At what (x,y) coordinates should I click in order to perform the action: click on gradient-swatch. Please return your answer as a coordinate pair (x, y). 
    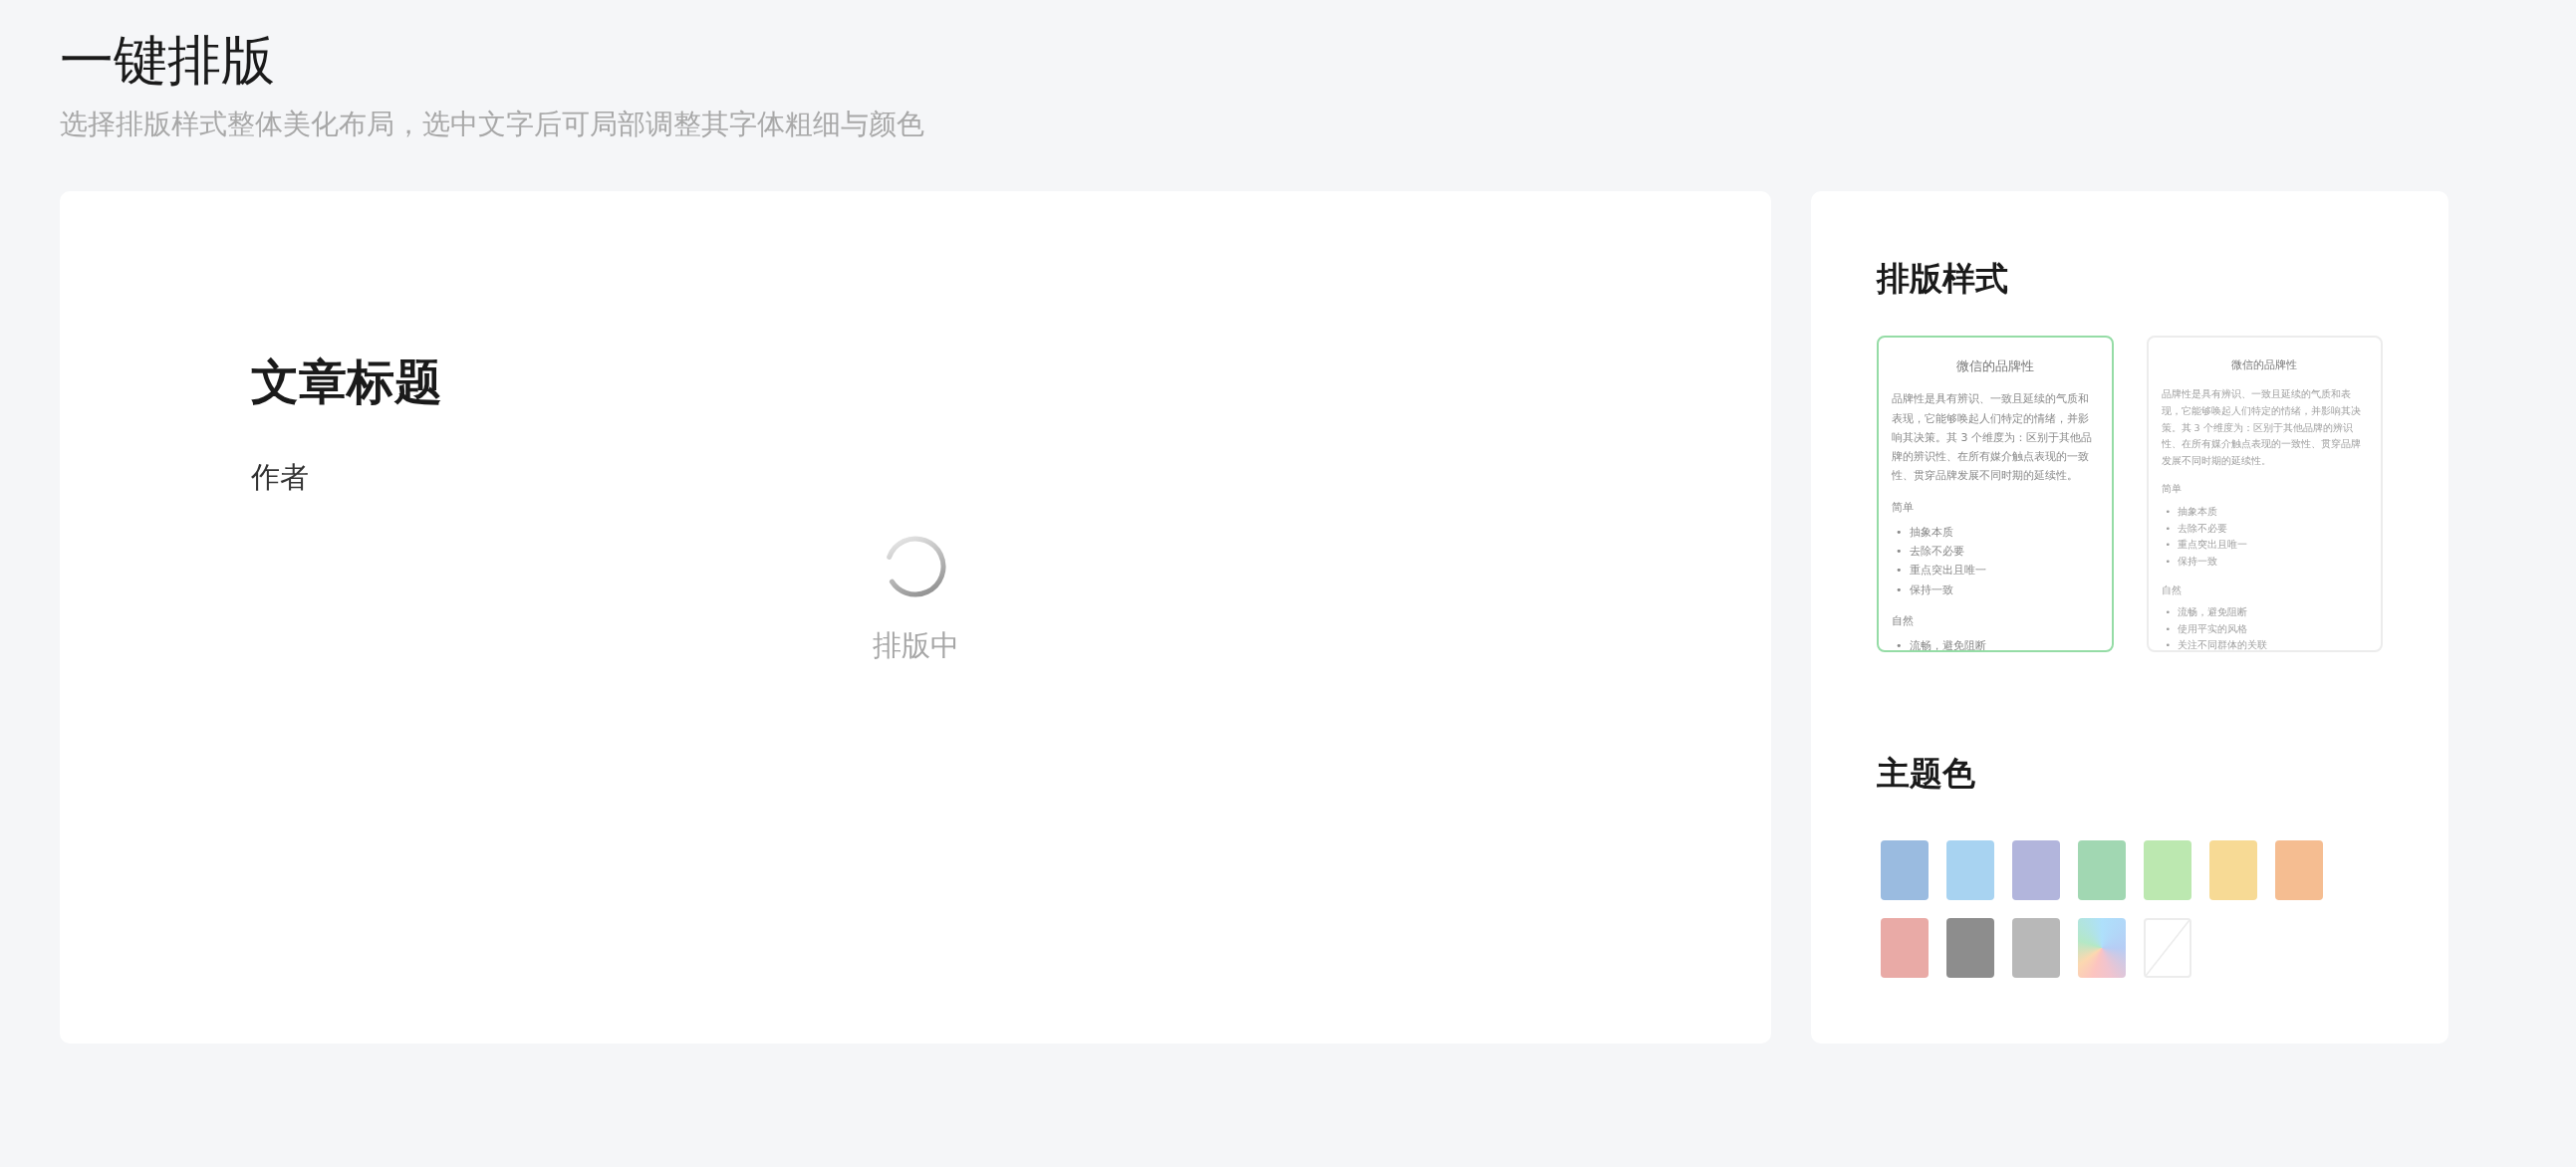
    Looking at the image, I should click on (2102, 948).